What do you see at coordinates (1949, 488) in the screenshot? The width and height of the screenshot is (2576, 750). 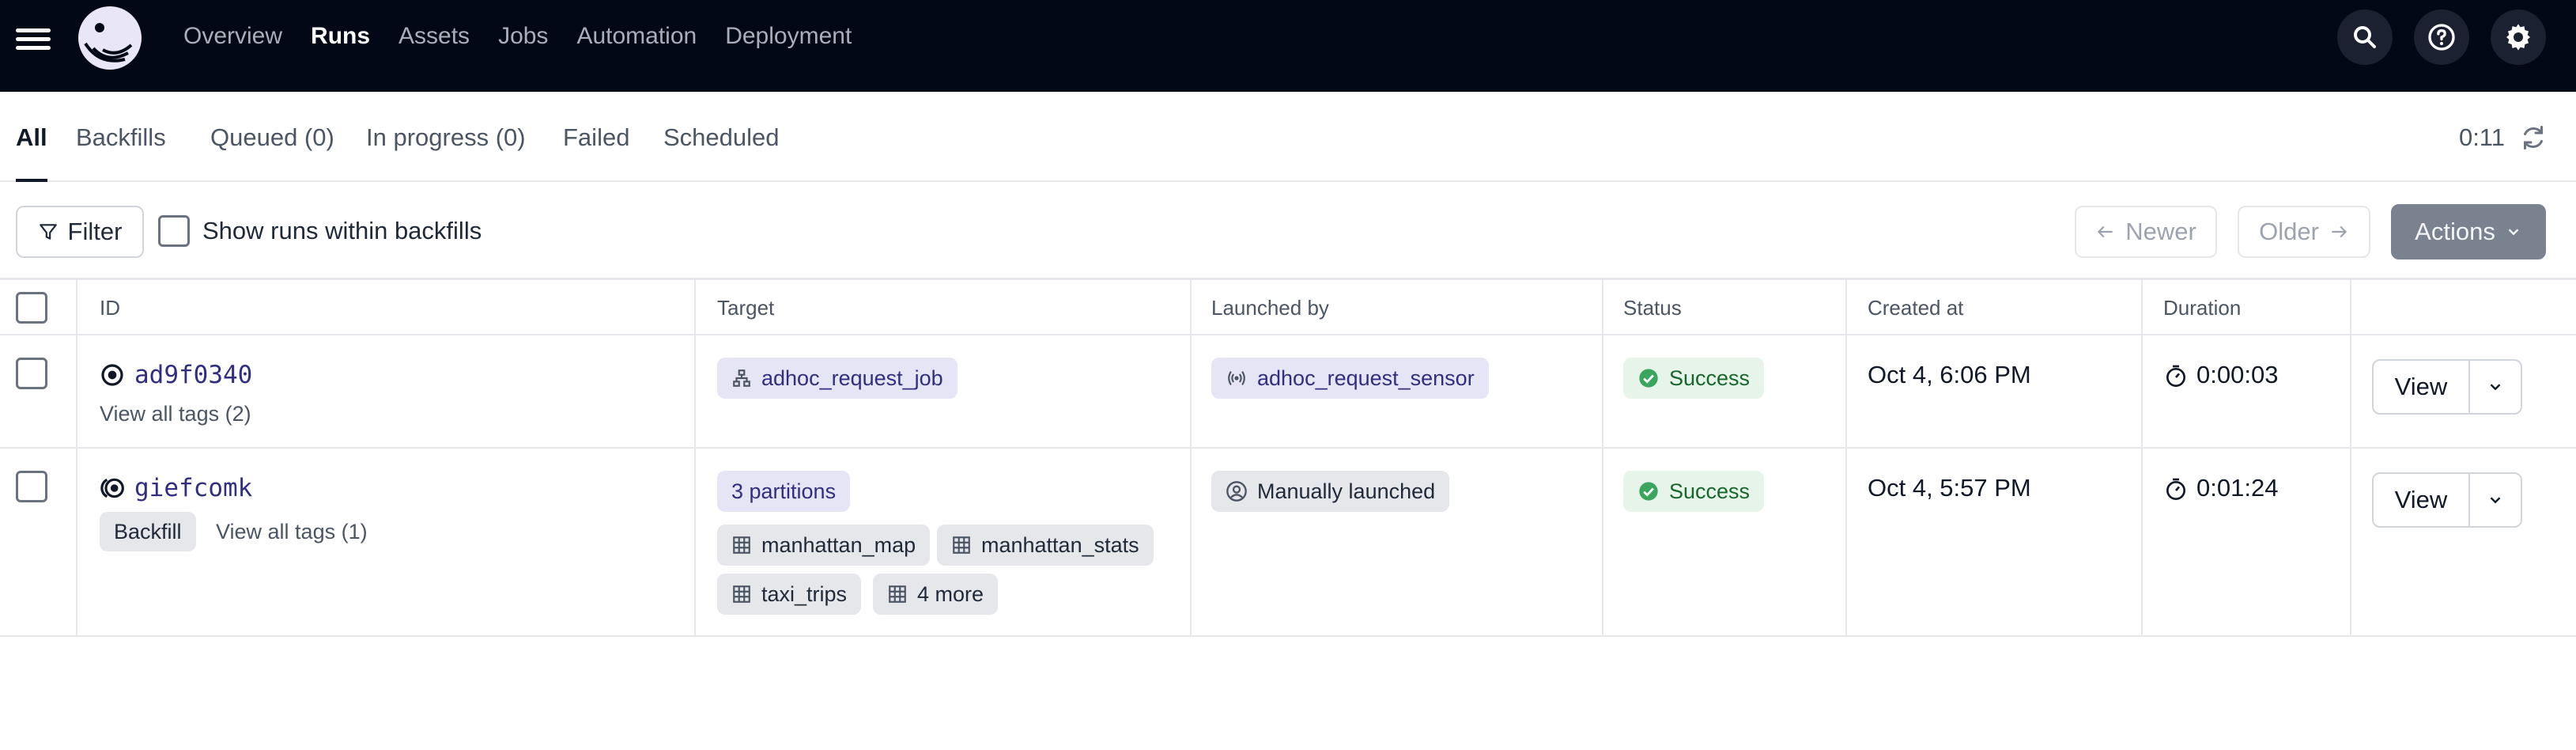 I see `created-at: Oct 4, 5:57 PM` at bounding box center [1949, 488].